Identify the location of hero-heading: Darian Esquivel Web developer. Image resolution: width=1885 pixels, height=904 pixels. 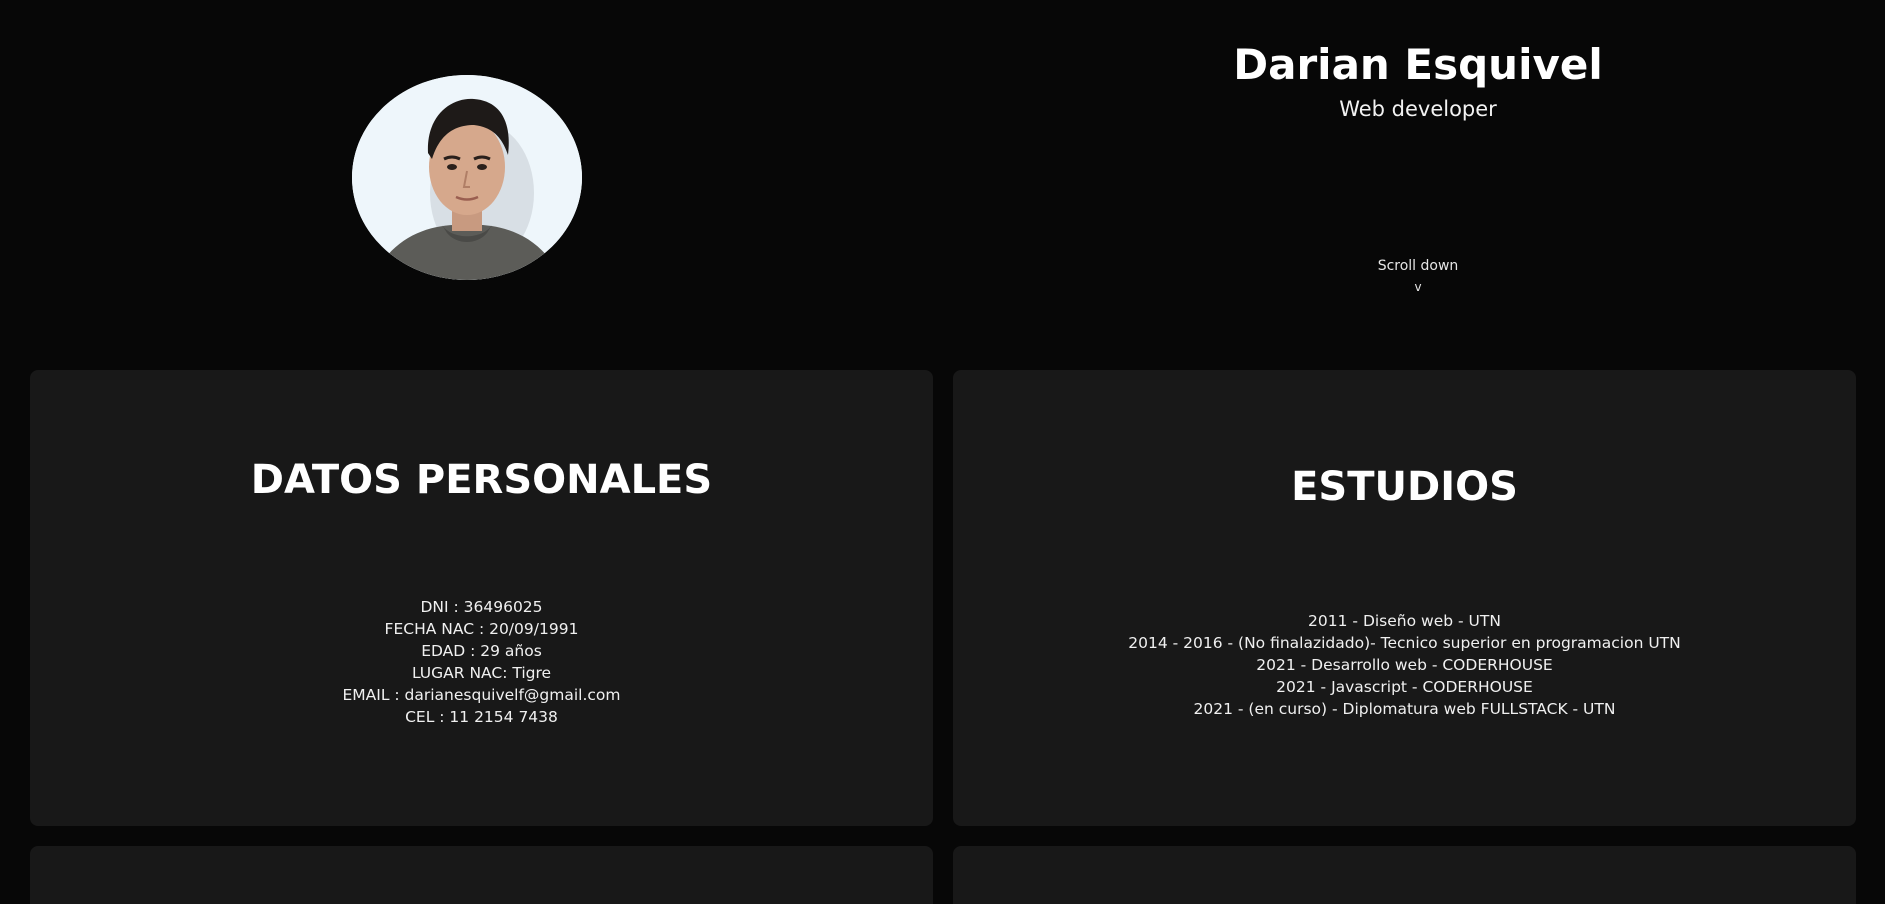
(1418, 80).